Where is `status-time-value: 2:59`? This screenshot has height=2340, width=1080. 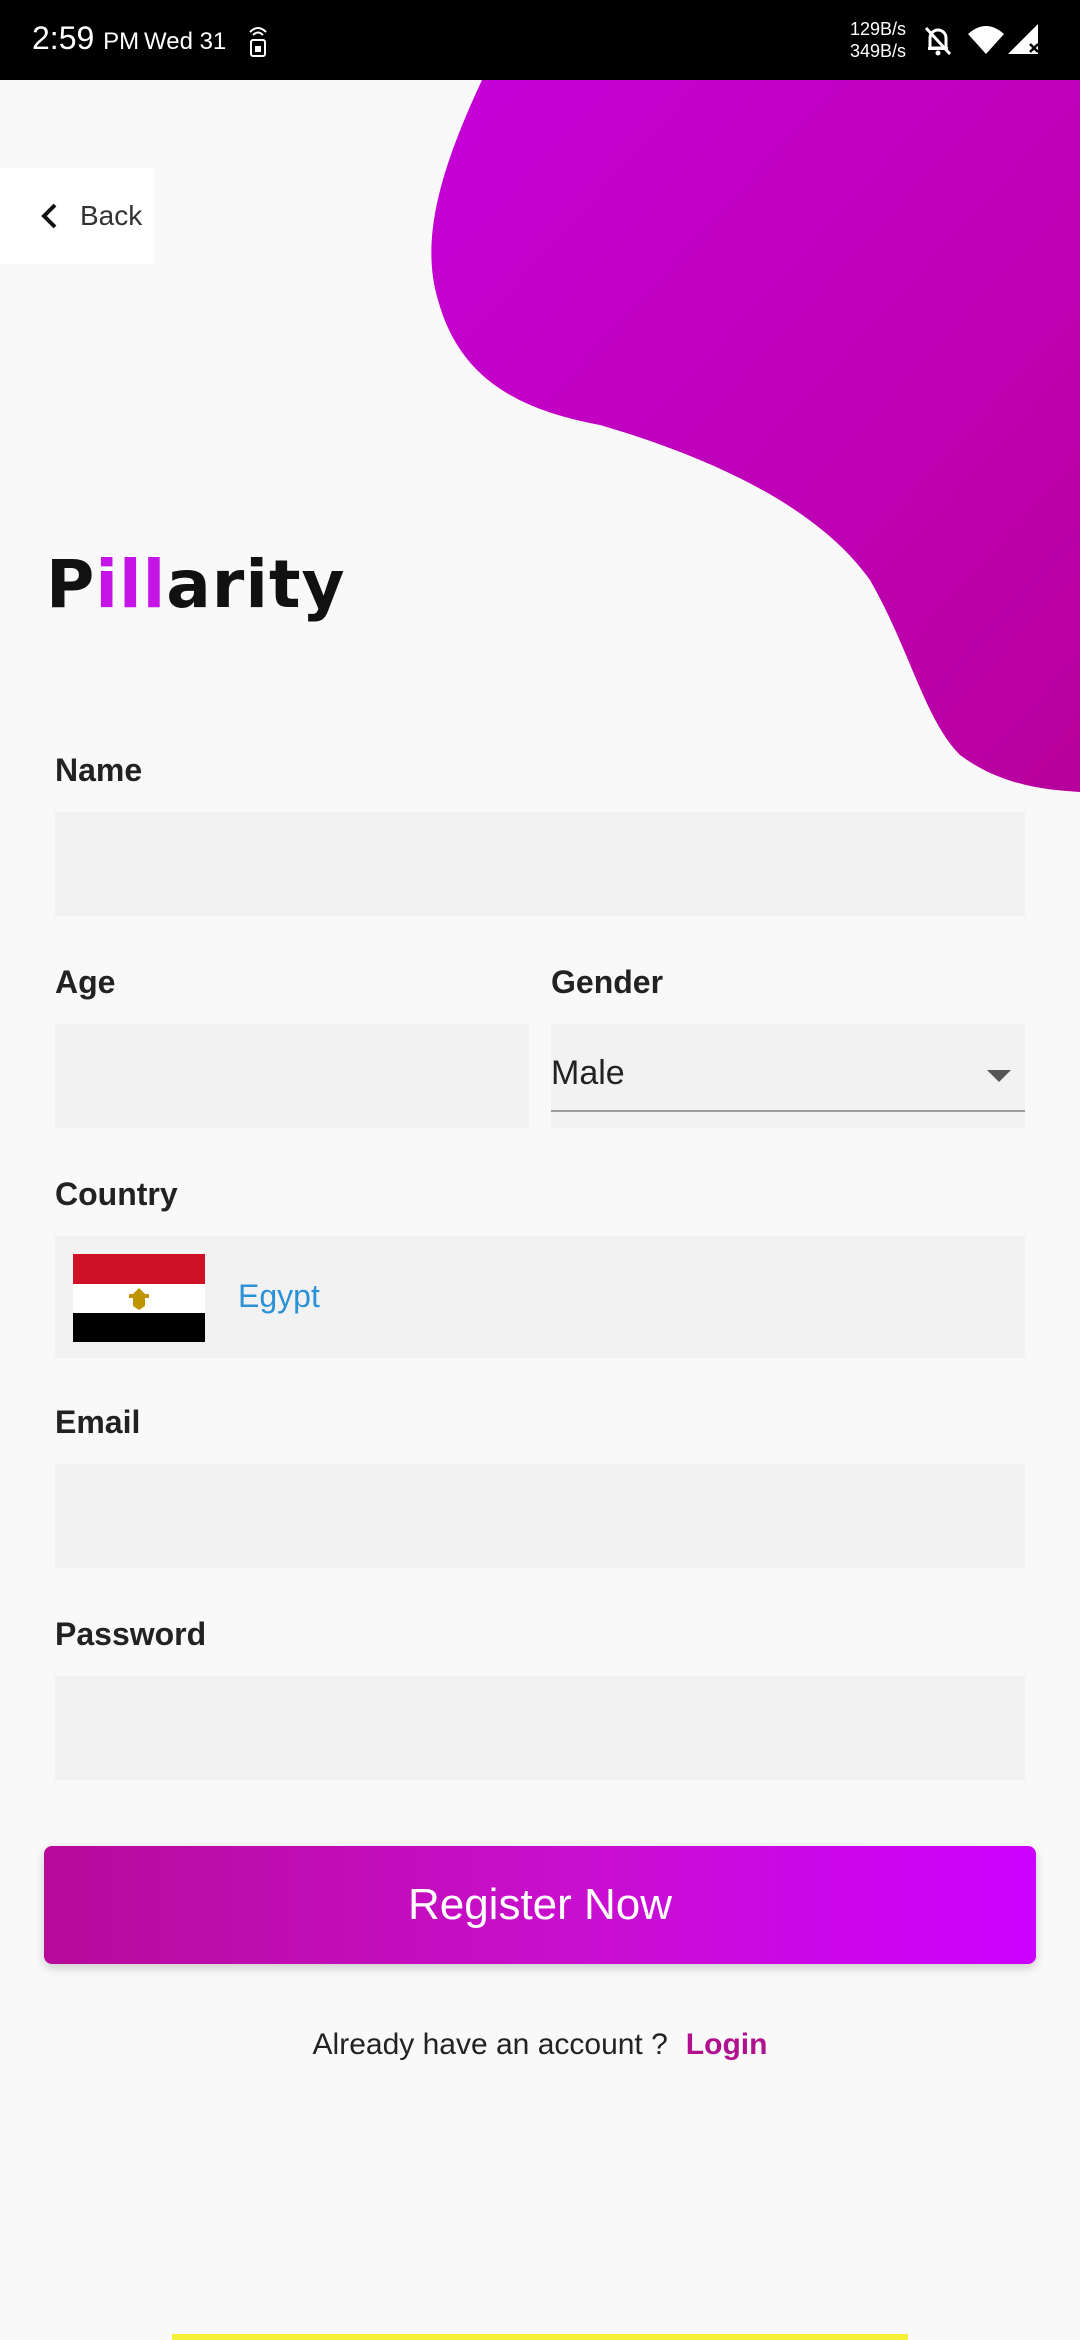 status-time-value: 2:59 is located at coordinates (63, 38).